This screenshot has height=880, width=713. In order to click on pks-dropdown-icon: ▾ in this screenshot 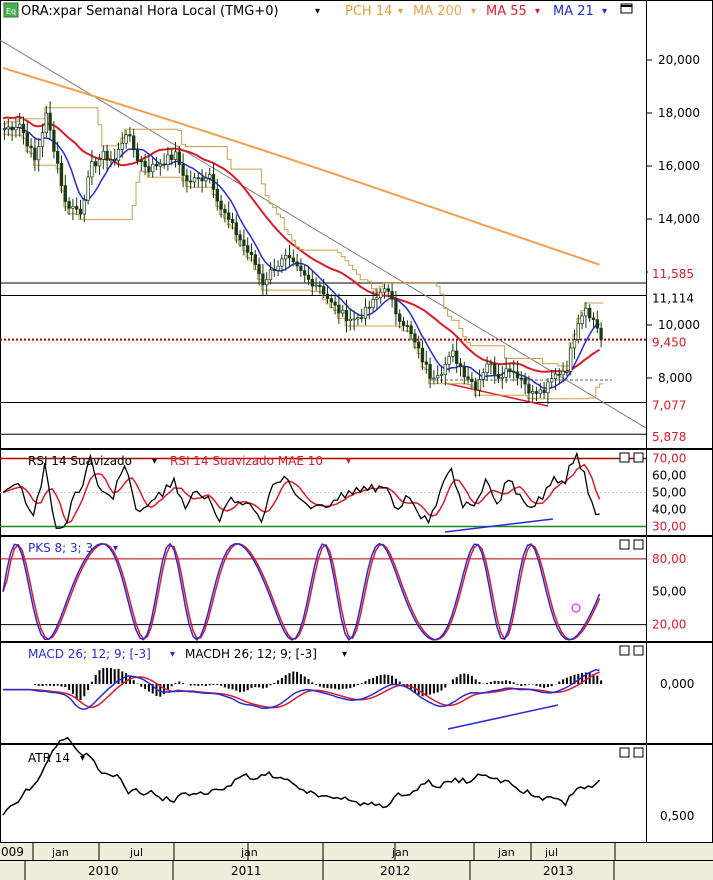, I will do `click(115, 548)`.